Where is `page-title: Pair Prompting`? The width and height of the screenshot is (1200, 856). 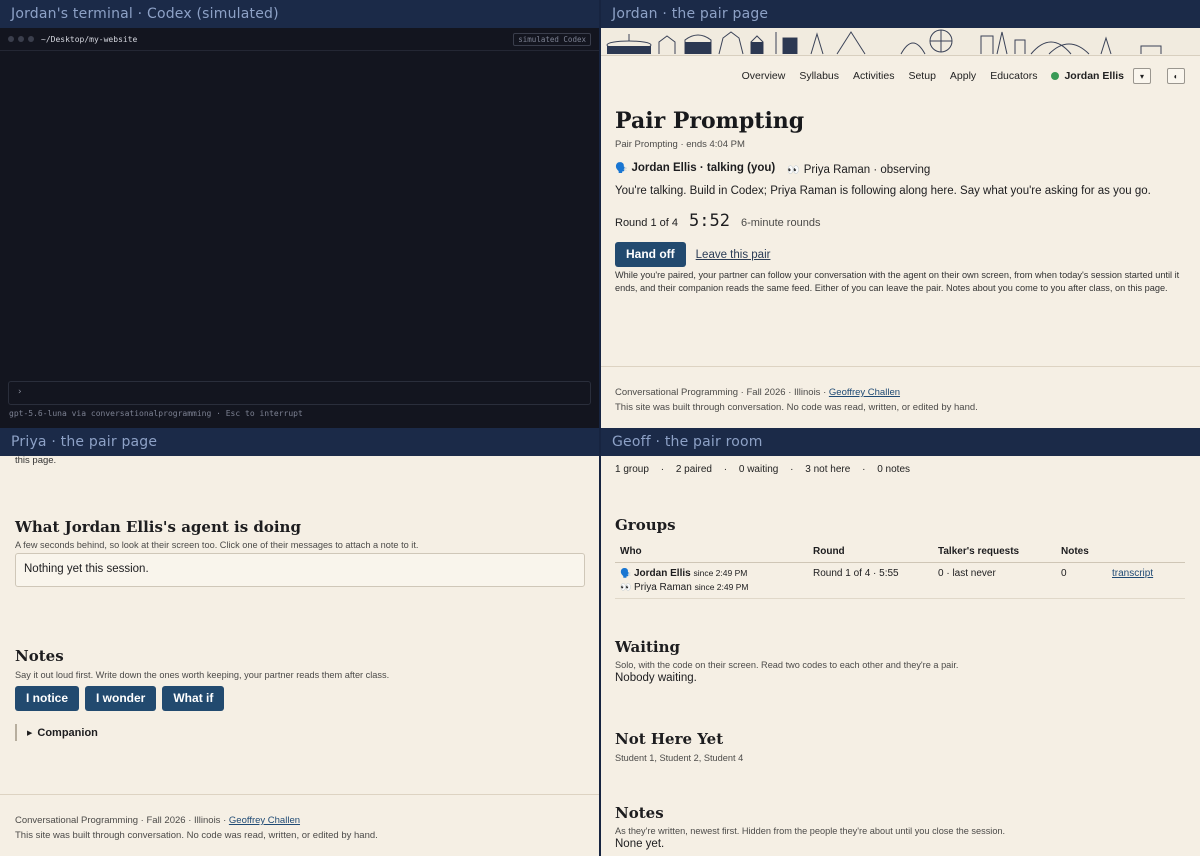
page-title: Pair Prompting is located at coordinates (710, 121).